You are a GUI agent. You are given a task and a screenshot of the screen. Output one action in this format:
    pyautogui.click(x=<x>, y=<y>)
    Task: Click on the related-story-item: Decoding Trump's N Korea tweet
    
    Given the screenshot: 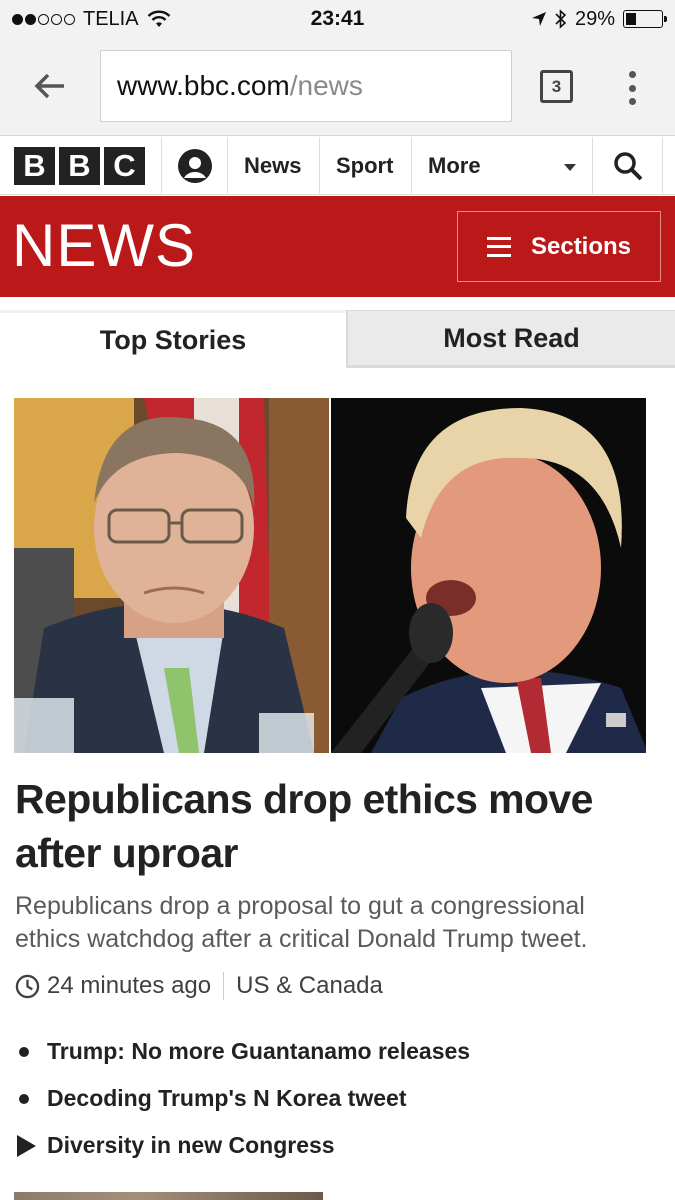 What is the action you would take?
    pyautogui.click(x=335, y=1098)
    